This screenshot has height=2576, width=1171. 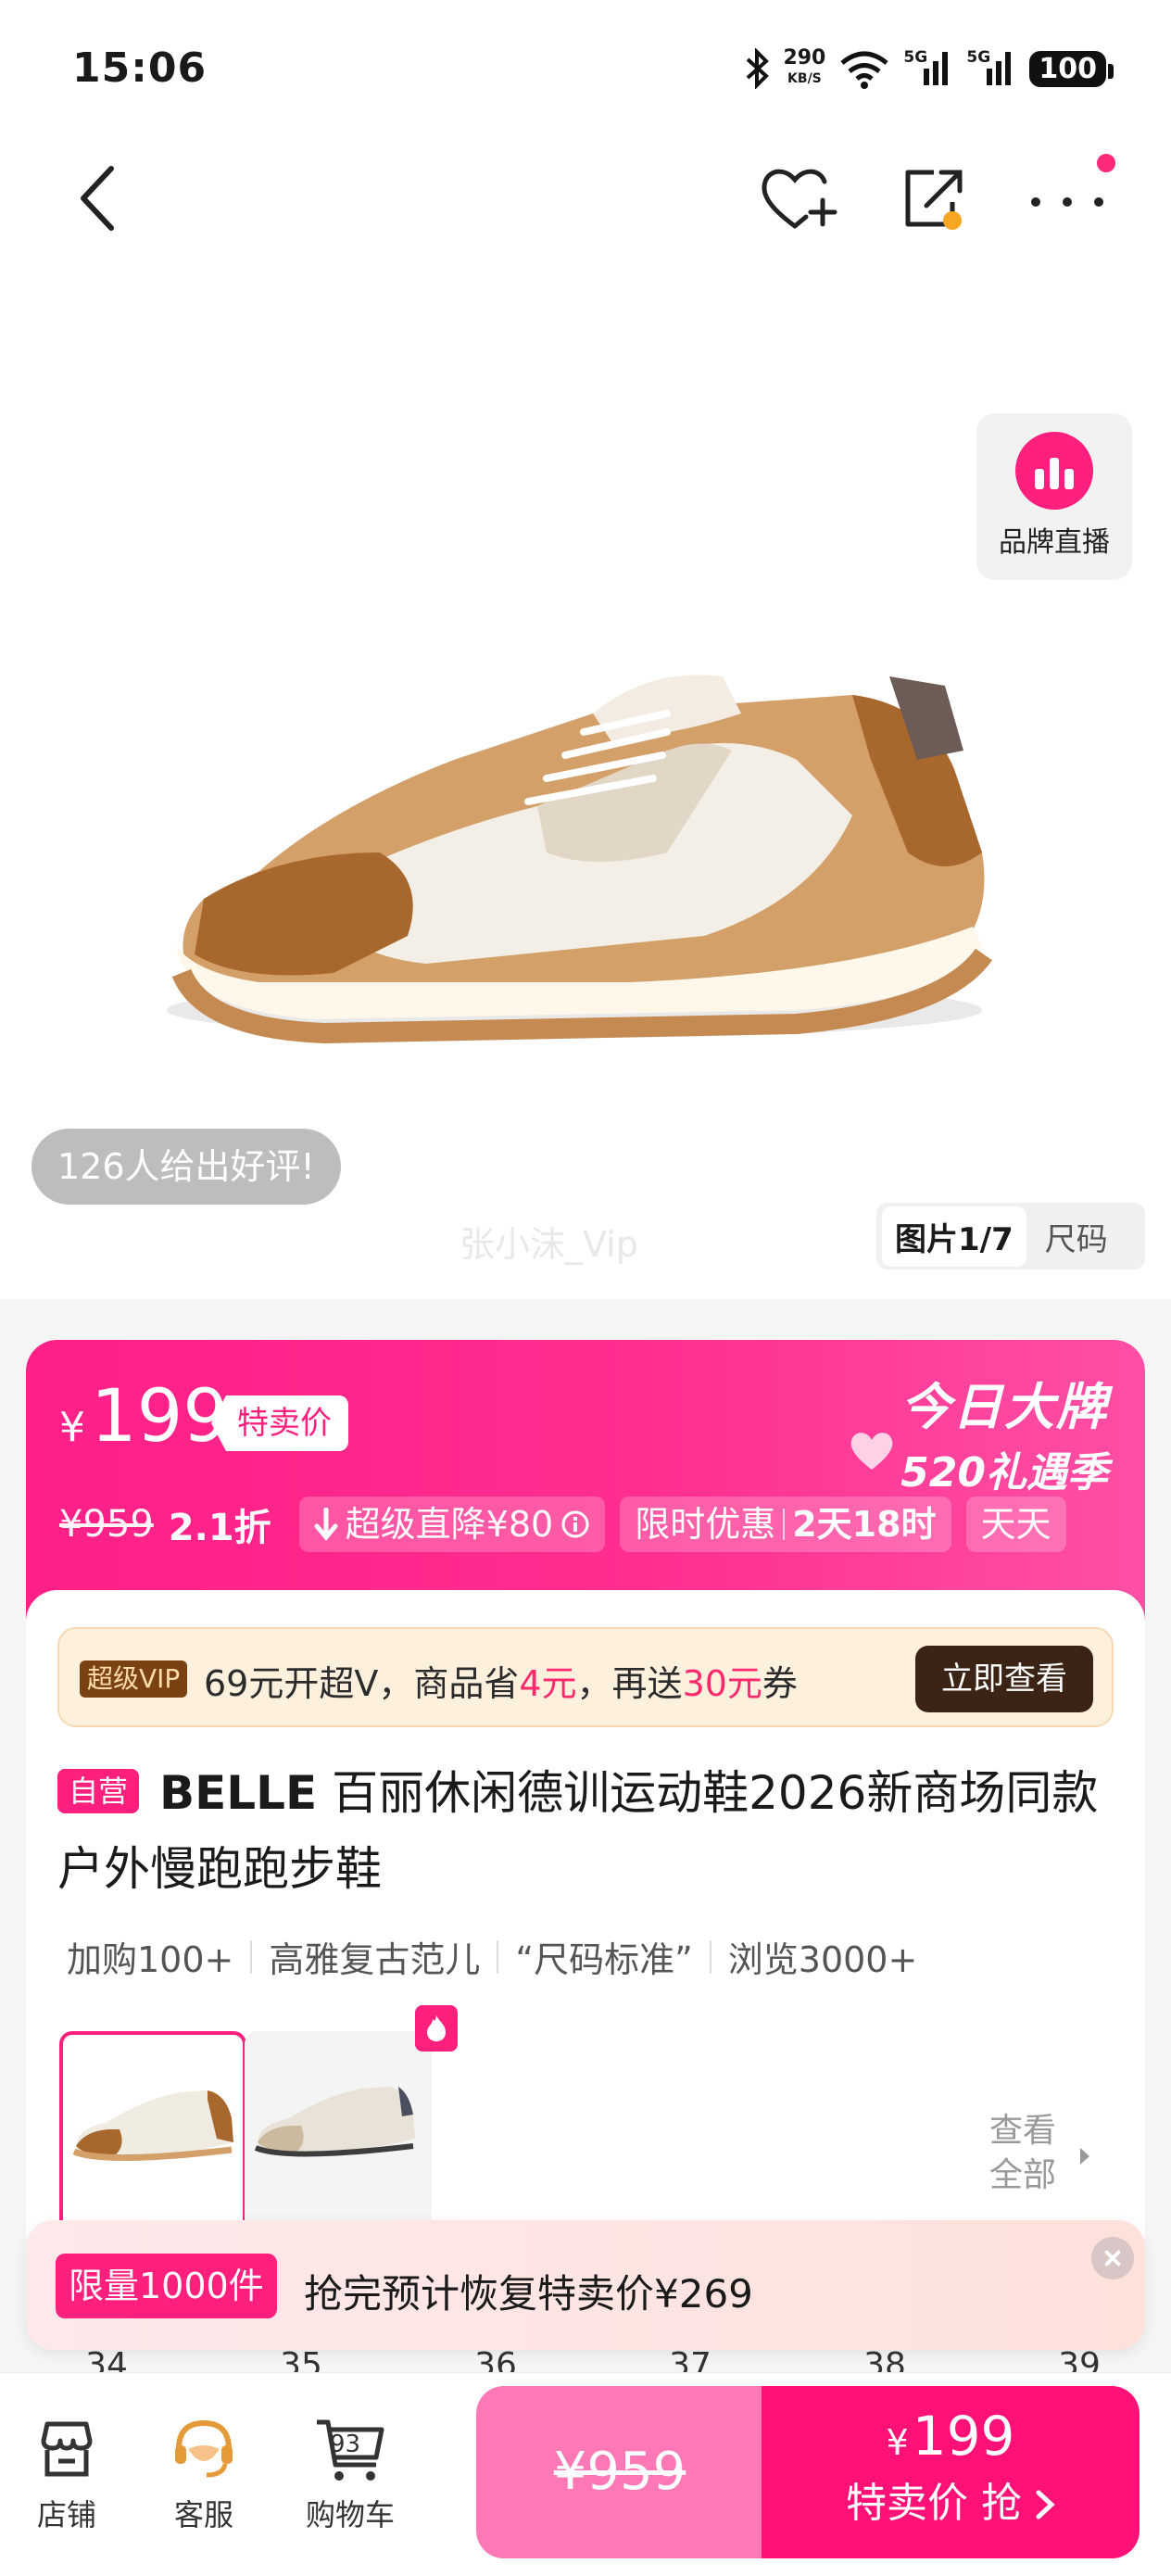 I want to click on tag-item: “尺码标准”, so click(x=604, y=1960).